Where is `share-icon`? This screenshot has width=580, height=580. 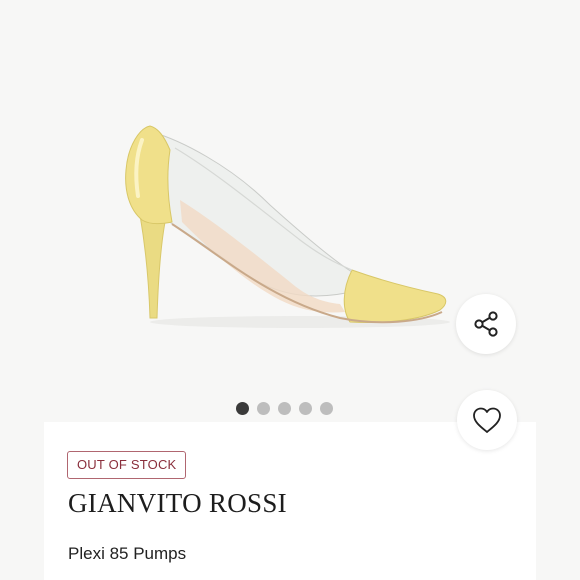
share-icon is located at coordinates (486, 324).